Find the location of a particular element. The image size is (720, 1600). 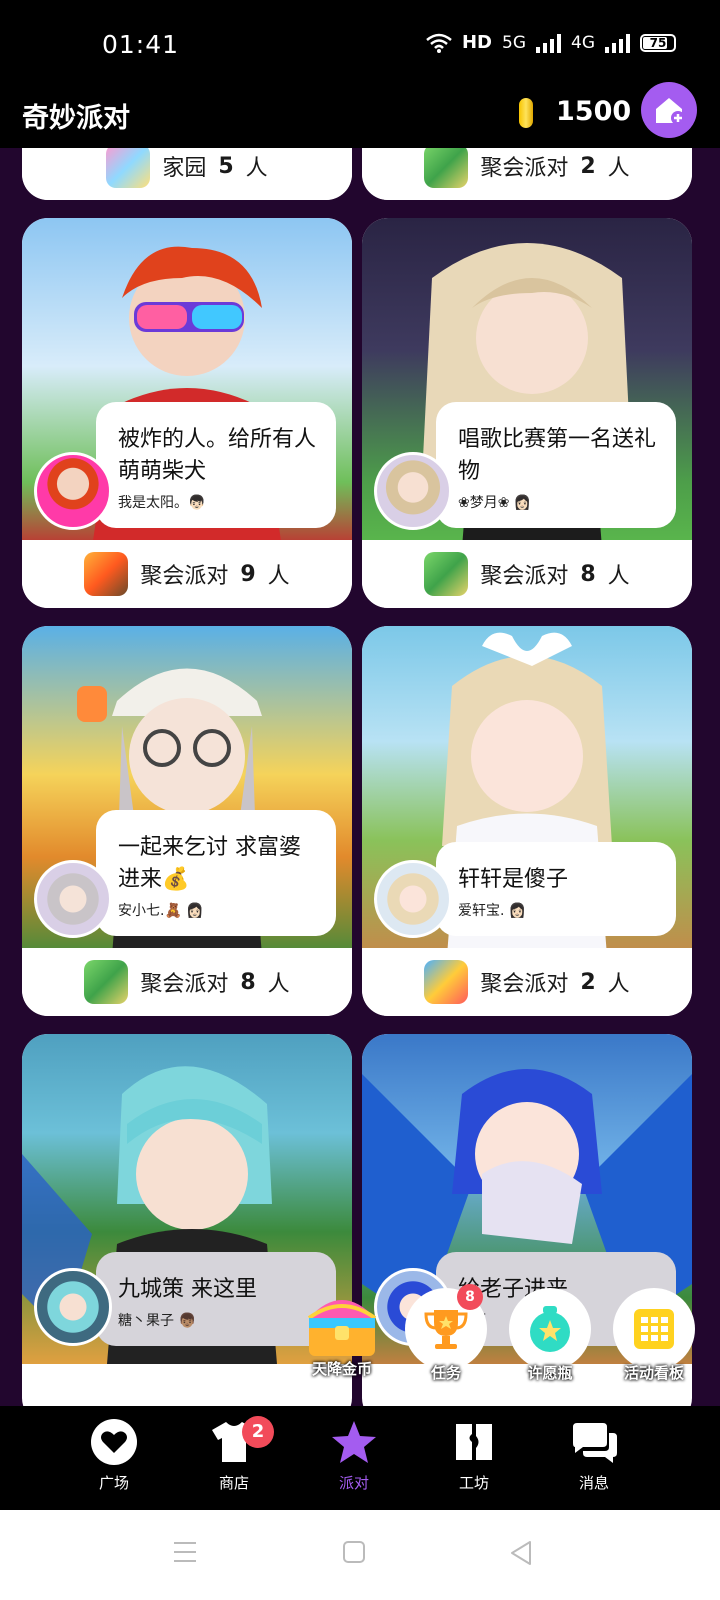

status-time: 01:41 is located at coordinates (141, 44).